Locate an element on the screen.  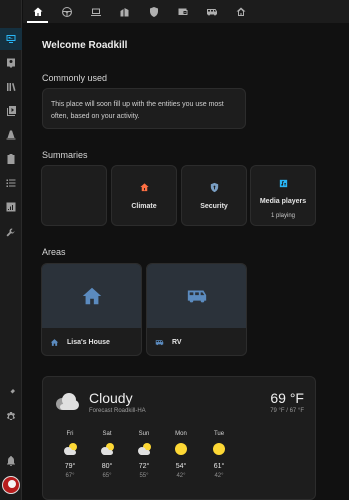
logbook-icon is located at coordinates (11, 87).